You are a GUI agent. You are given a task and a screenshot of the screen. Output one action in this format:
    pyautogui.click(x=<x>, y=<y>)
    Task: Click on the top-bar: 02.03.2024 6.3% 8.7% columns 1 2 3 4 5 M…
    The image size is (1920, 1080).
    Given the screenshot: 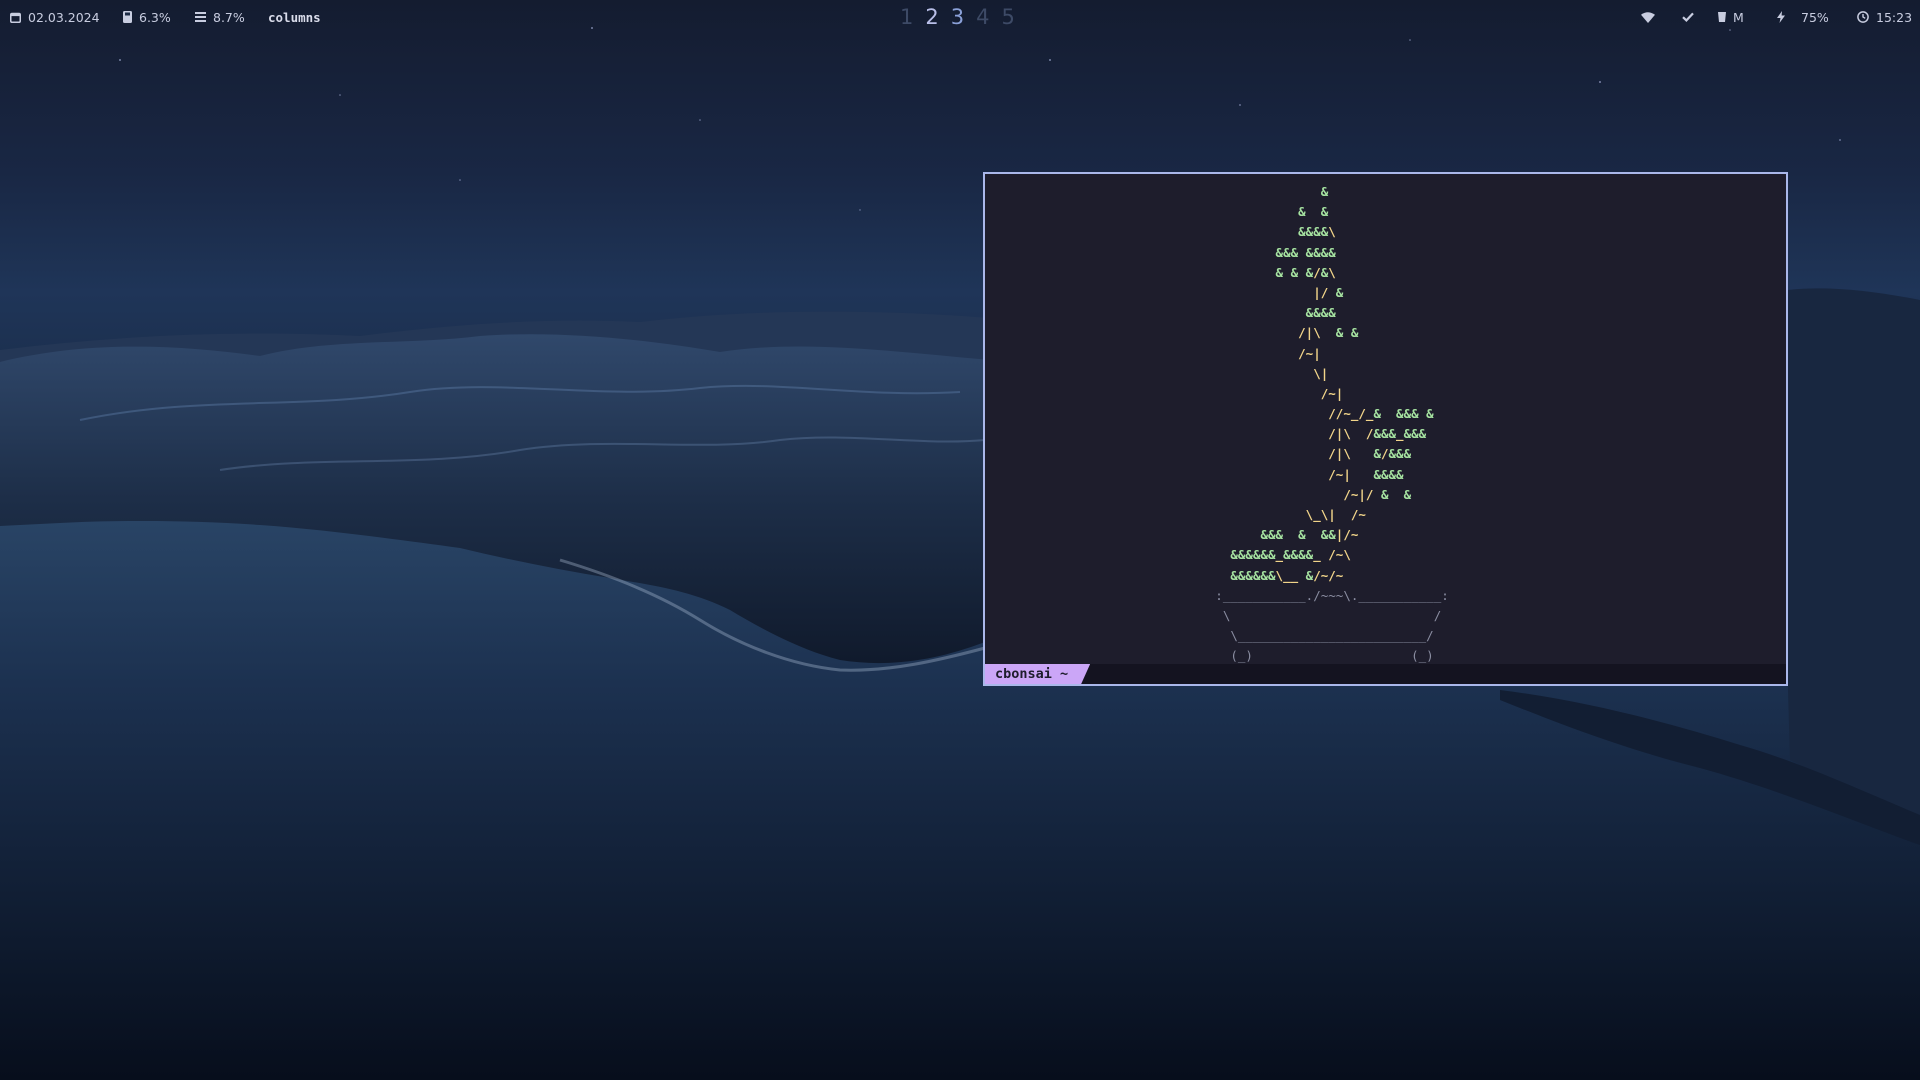 What is the action you would take?
    pyautogui.click(x=960, y=17)
    